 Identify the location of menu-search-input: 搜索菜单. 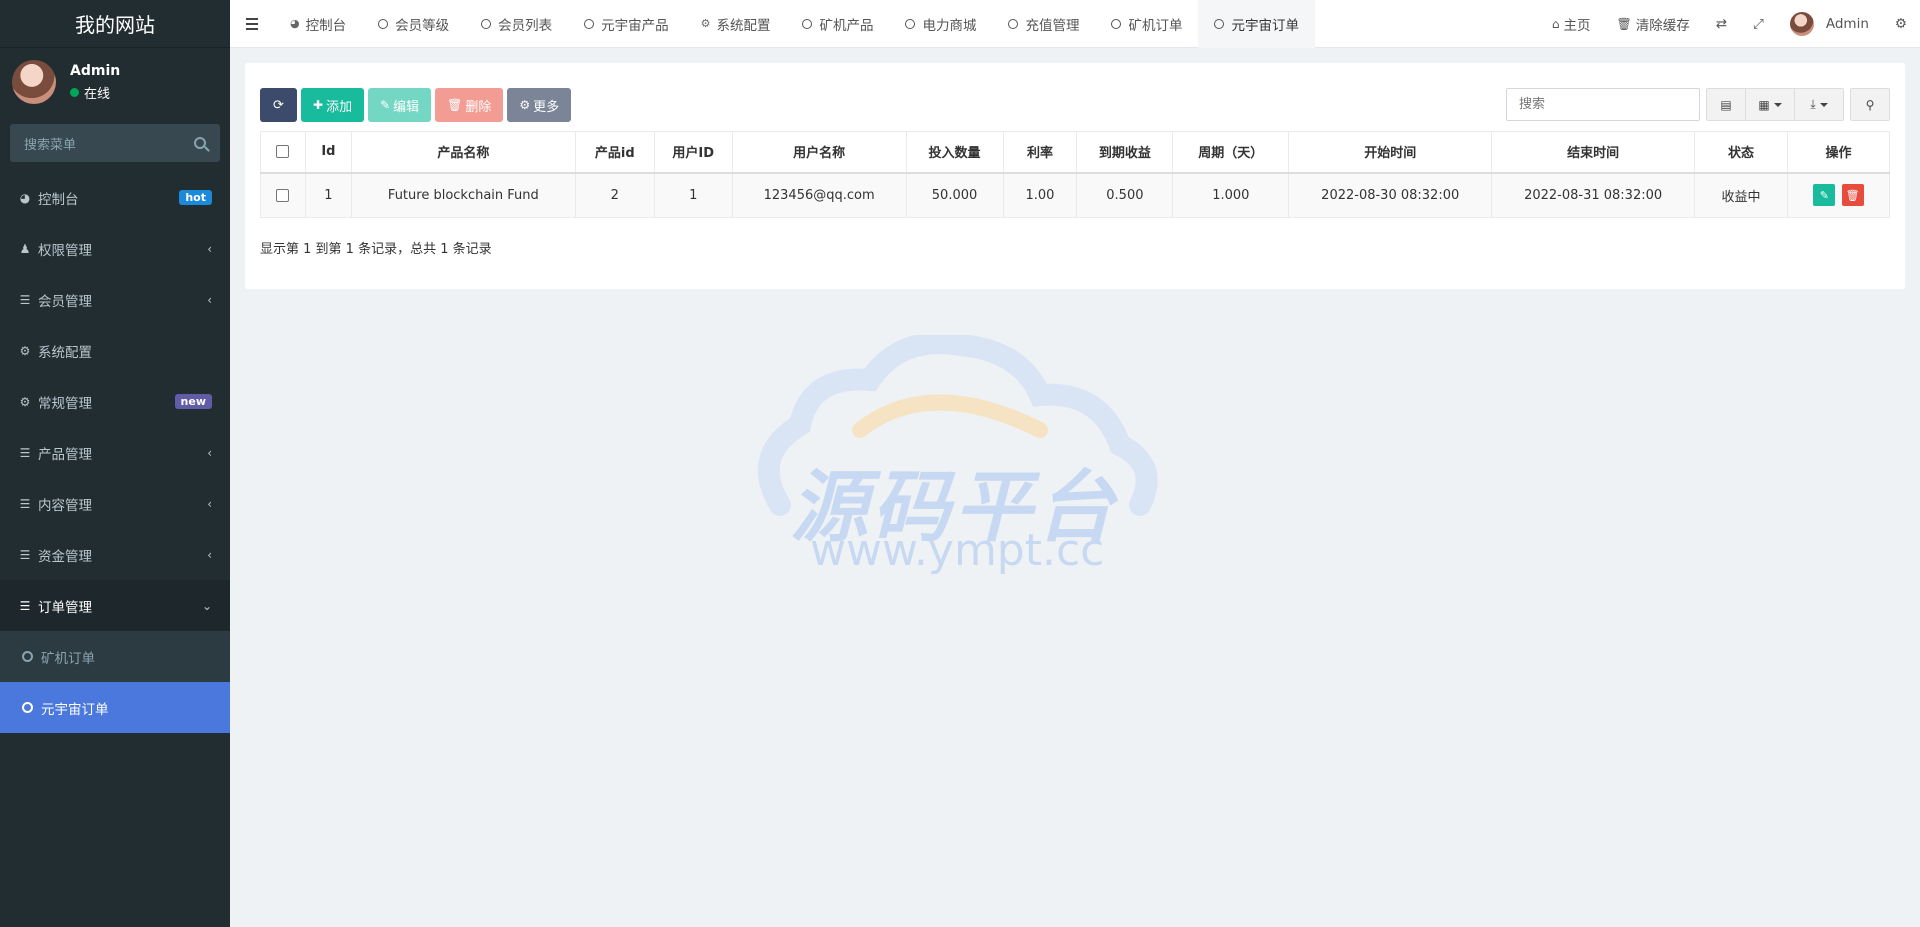
(115, 143).